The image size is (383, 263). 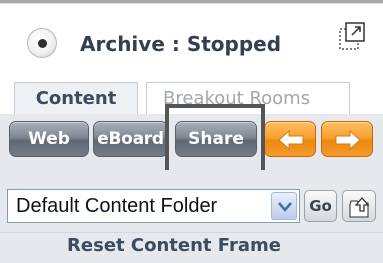 What do you see at coordinates (76, 98) in the screenshot?
I see `tab-content: Content` at bounding box center [76, 98].